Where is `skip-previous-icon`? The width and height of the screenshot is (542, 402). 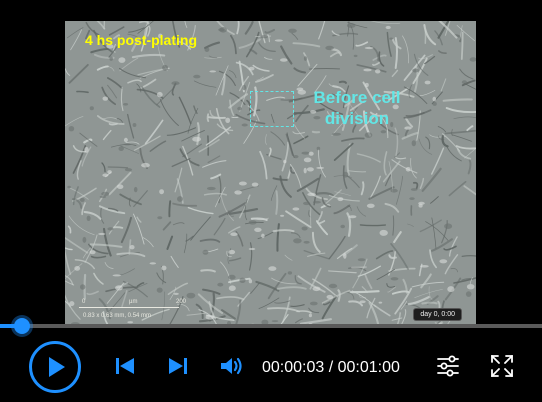 skip-previous-icon is located at coordinates (125, 366).